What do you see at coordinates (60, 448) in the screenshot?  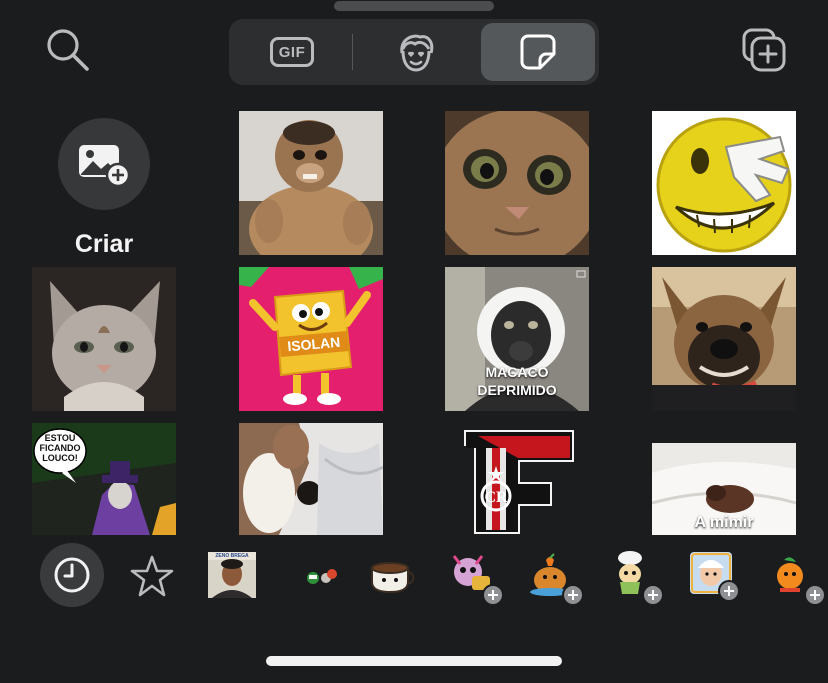 I see `comic-joker-text: ESTOU FICANDO LOUCO!` at bounding box center [60, 448].